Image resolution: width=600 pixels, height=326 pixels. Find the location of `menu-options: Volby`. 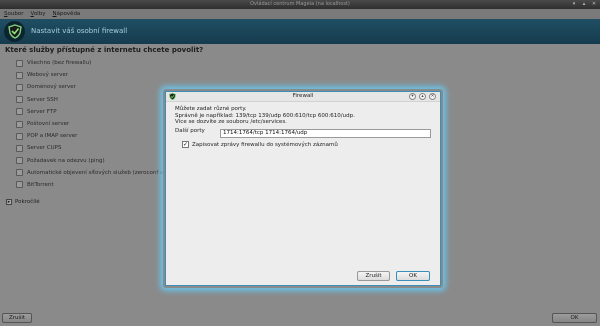

menu-options: Volby is located at coordinates (37, 14).